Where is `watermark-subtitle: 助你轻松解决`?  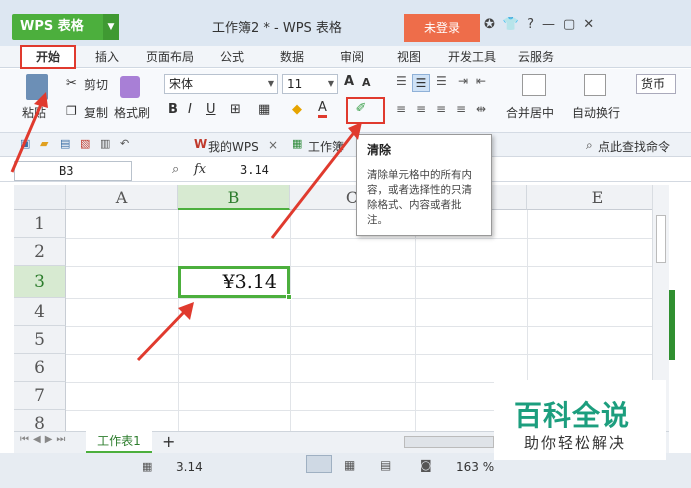 watermark-subtitle: 助你轻松解决 is located at coordinates (575, 443).